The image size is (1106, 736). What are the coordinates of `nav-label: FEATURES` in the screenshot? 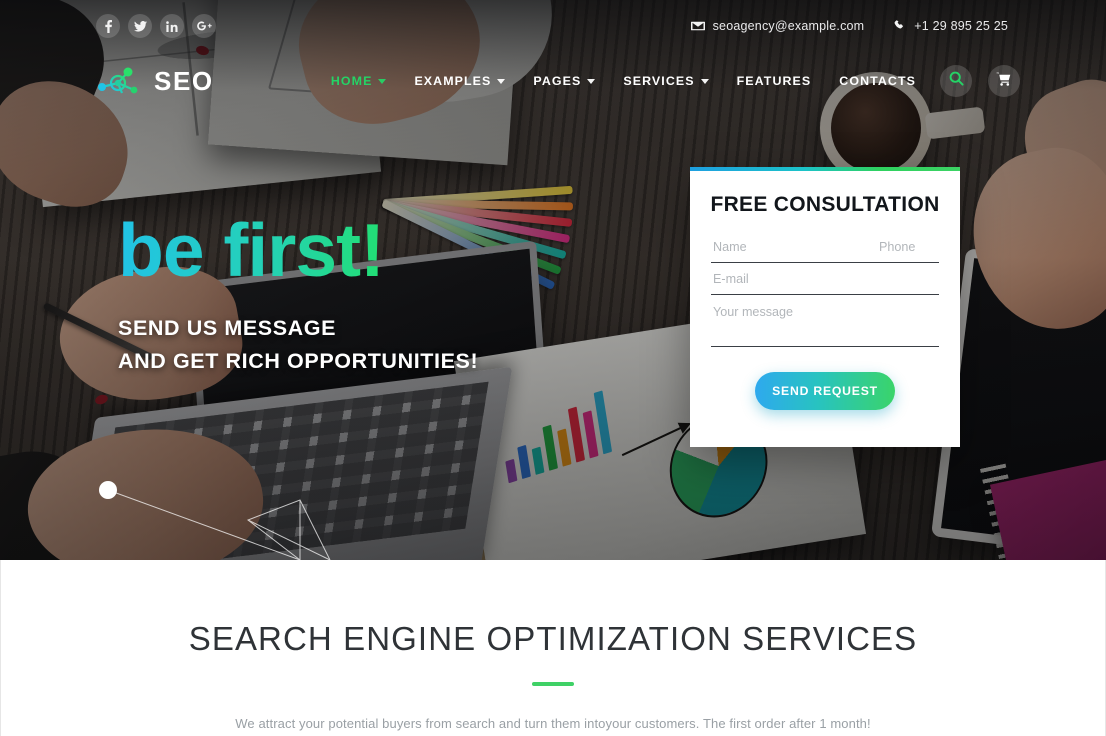 It's located at (774, 81).